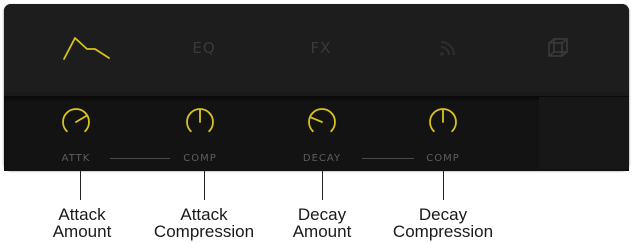 The width and height of the screenshot is (633, 243). I want to click on tab-envelope, so click(87, 48).